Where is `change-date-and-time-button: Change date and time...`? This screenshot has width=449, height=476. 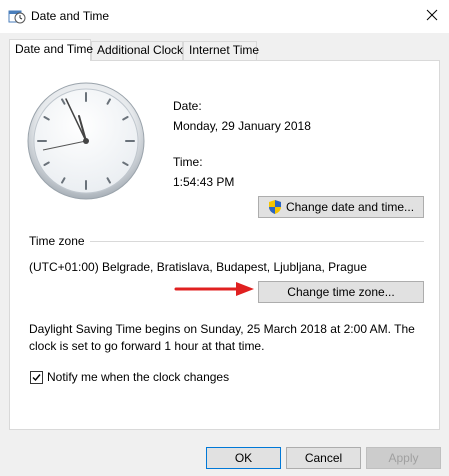 change-date-and-time-button: Change date and time... is located at coordinates (341, 207).